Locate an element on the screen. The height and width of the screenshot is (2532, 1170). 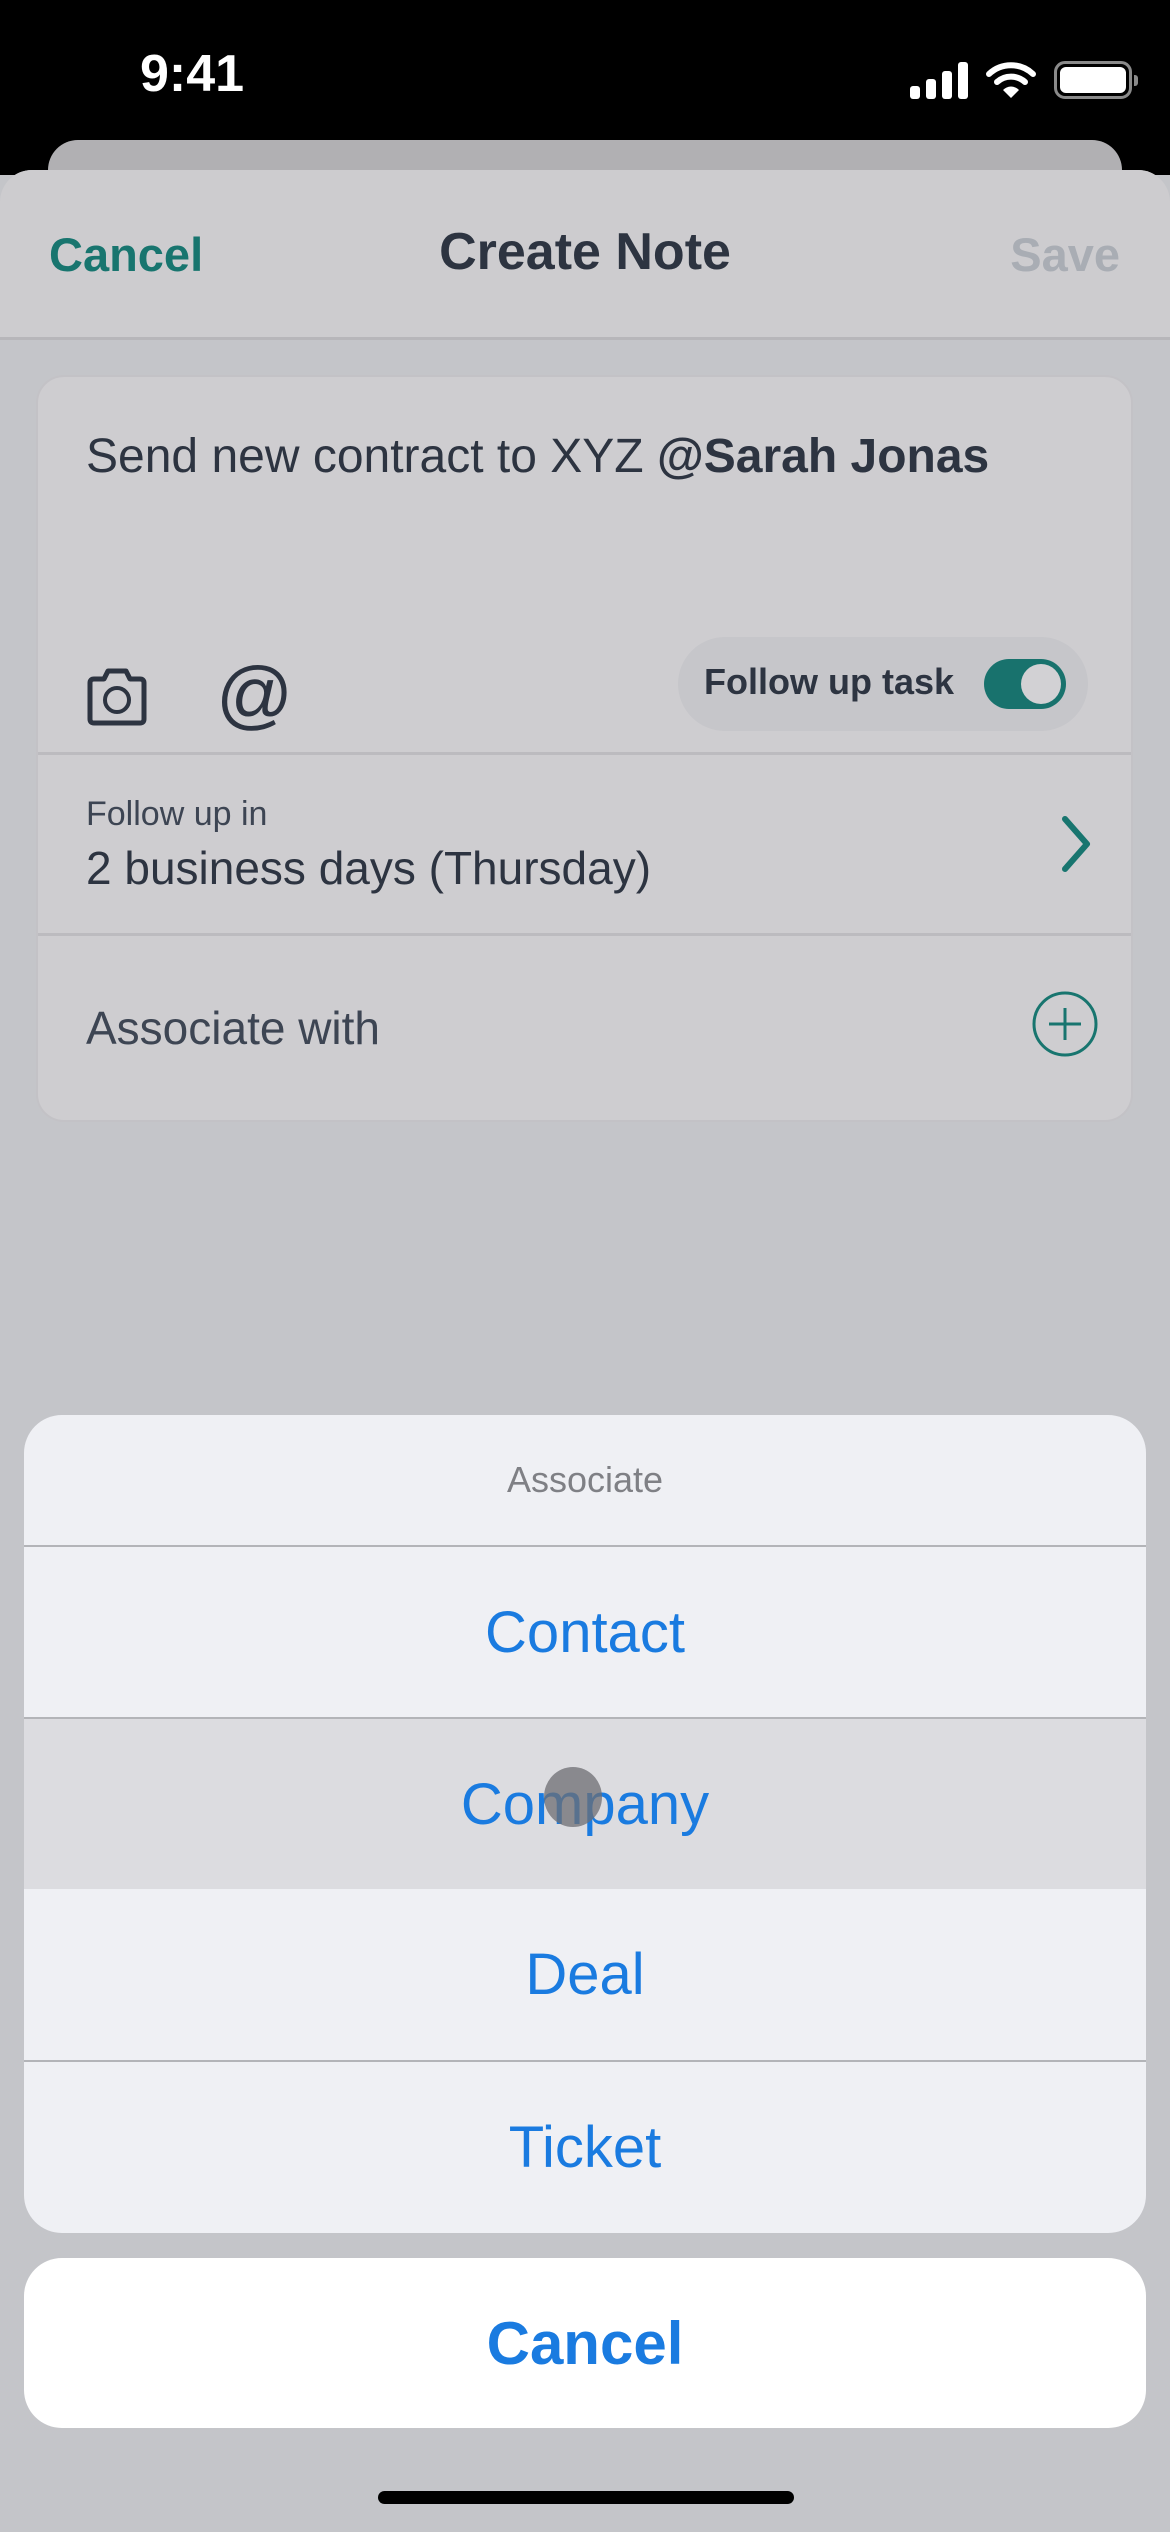
add-circle-icon is located at coordinates (1065, 1024).